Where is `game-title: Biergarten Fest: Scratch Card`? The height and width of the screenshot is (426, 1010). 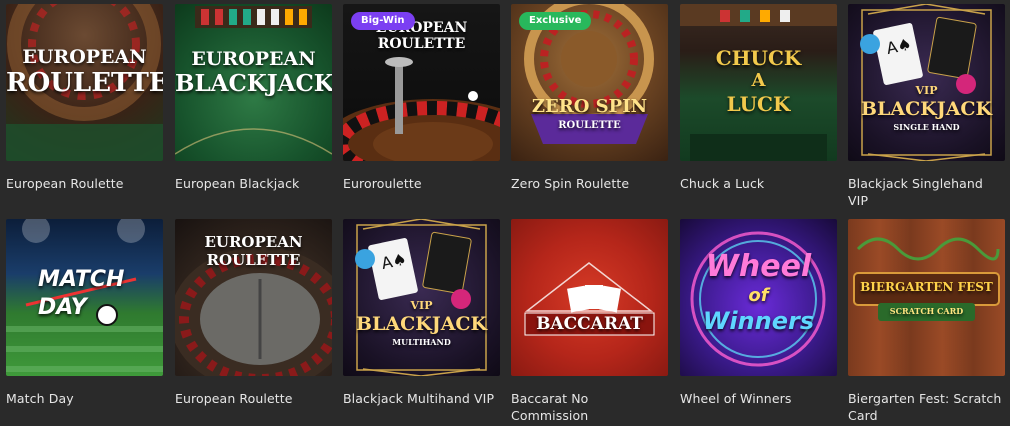 game-title: Biergarten Fest: Scratch Card is located at coordinates (926, 407).